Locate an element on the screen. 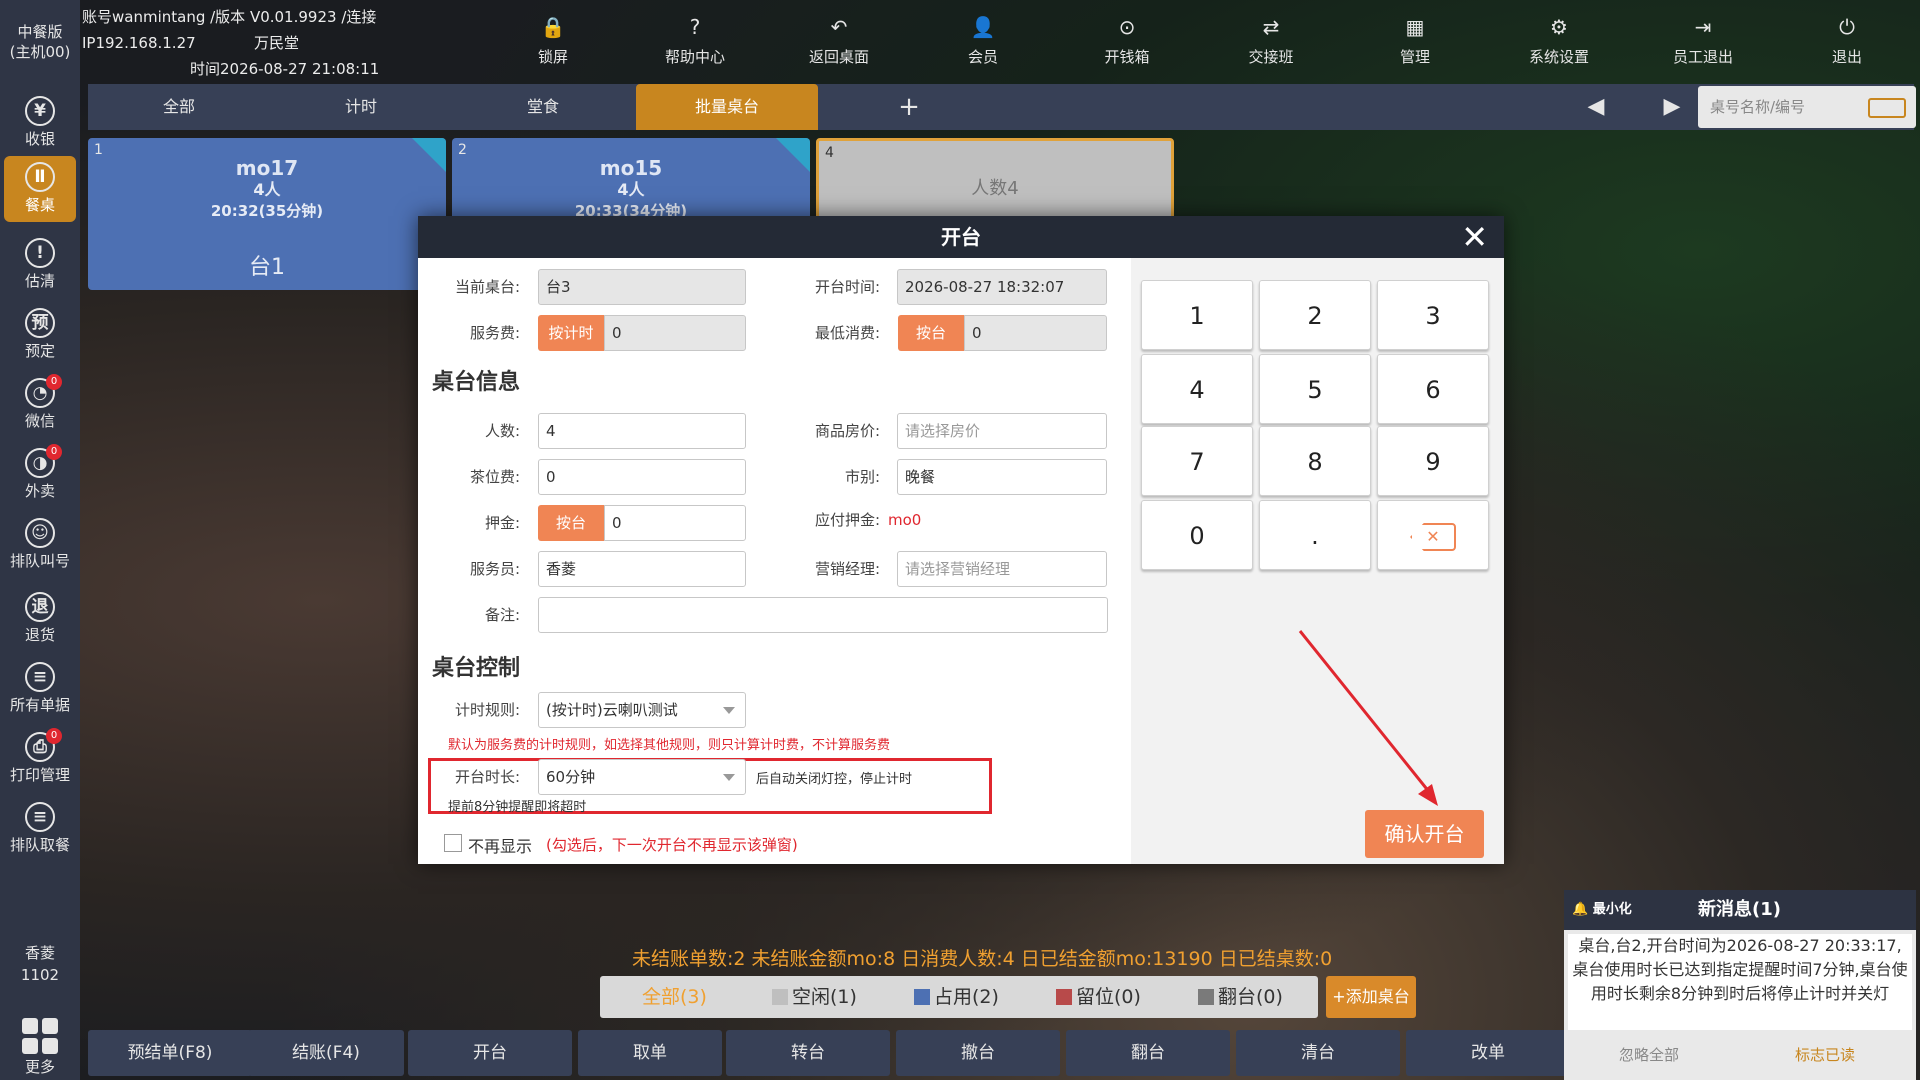 The width and height of the screenshot is (1920, 1080). people-field: 4 is located at coordinates (642, 431).